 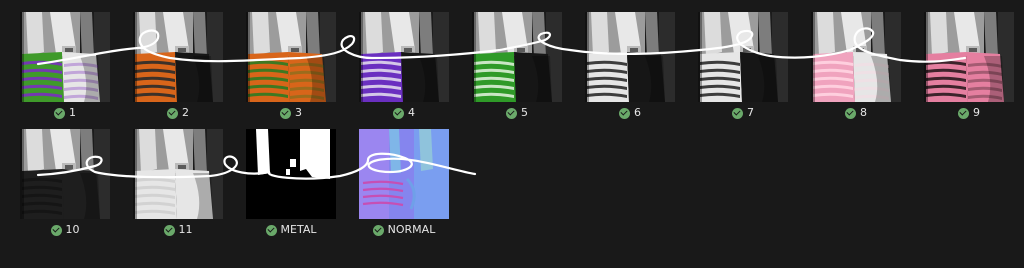 I want to click on thumbnail-caption: 5, so click(x=517, y=113).